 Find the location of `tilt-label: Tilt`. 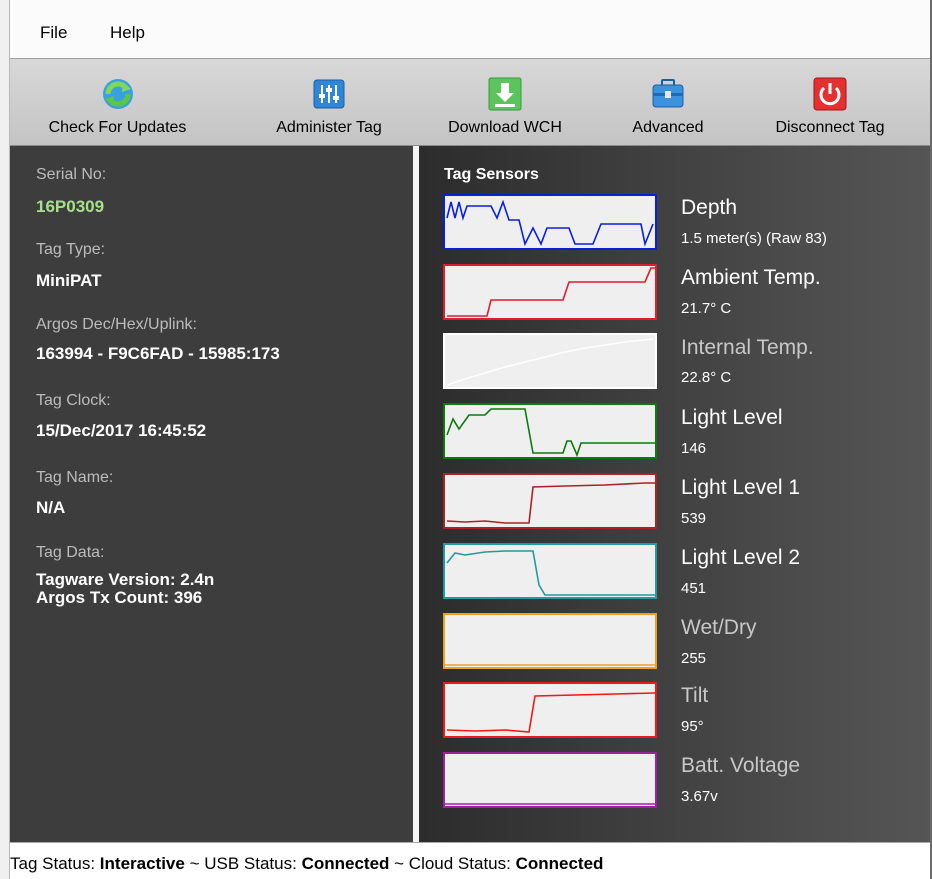

tilt-label: Tilt is located at coordinates (695, 695).